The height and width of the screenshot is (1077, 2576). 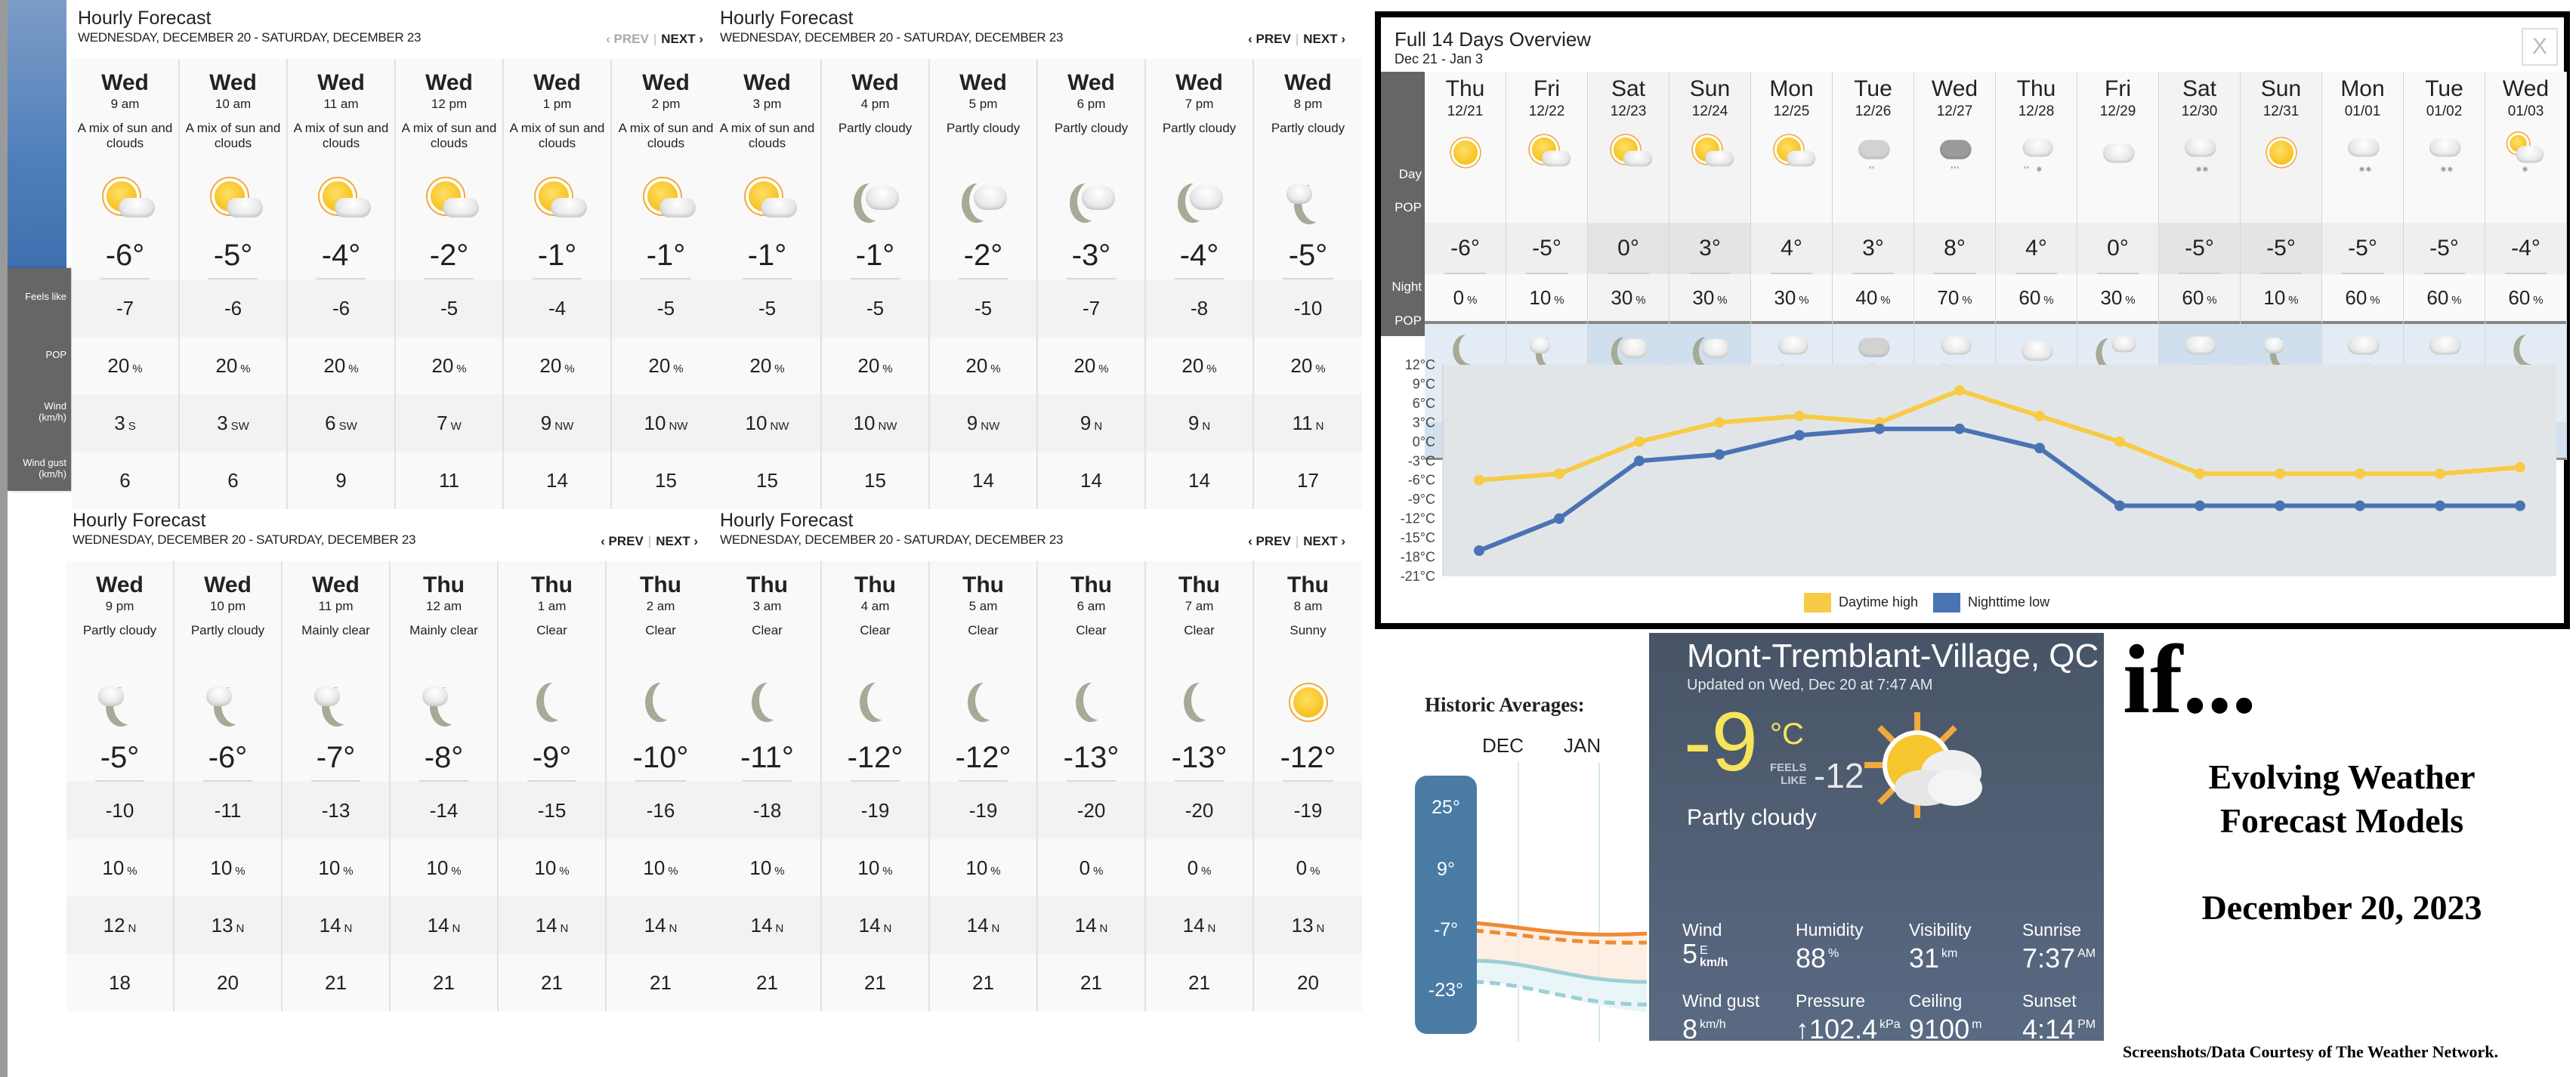 I want to click on hour-feels-like: -15, so click(x=552, y=811).